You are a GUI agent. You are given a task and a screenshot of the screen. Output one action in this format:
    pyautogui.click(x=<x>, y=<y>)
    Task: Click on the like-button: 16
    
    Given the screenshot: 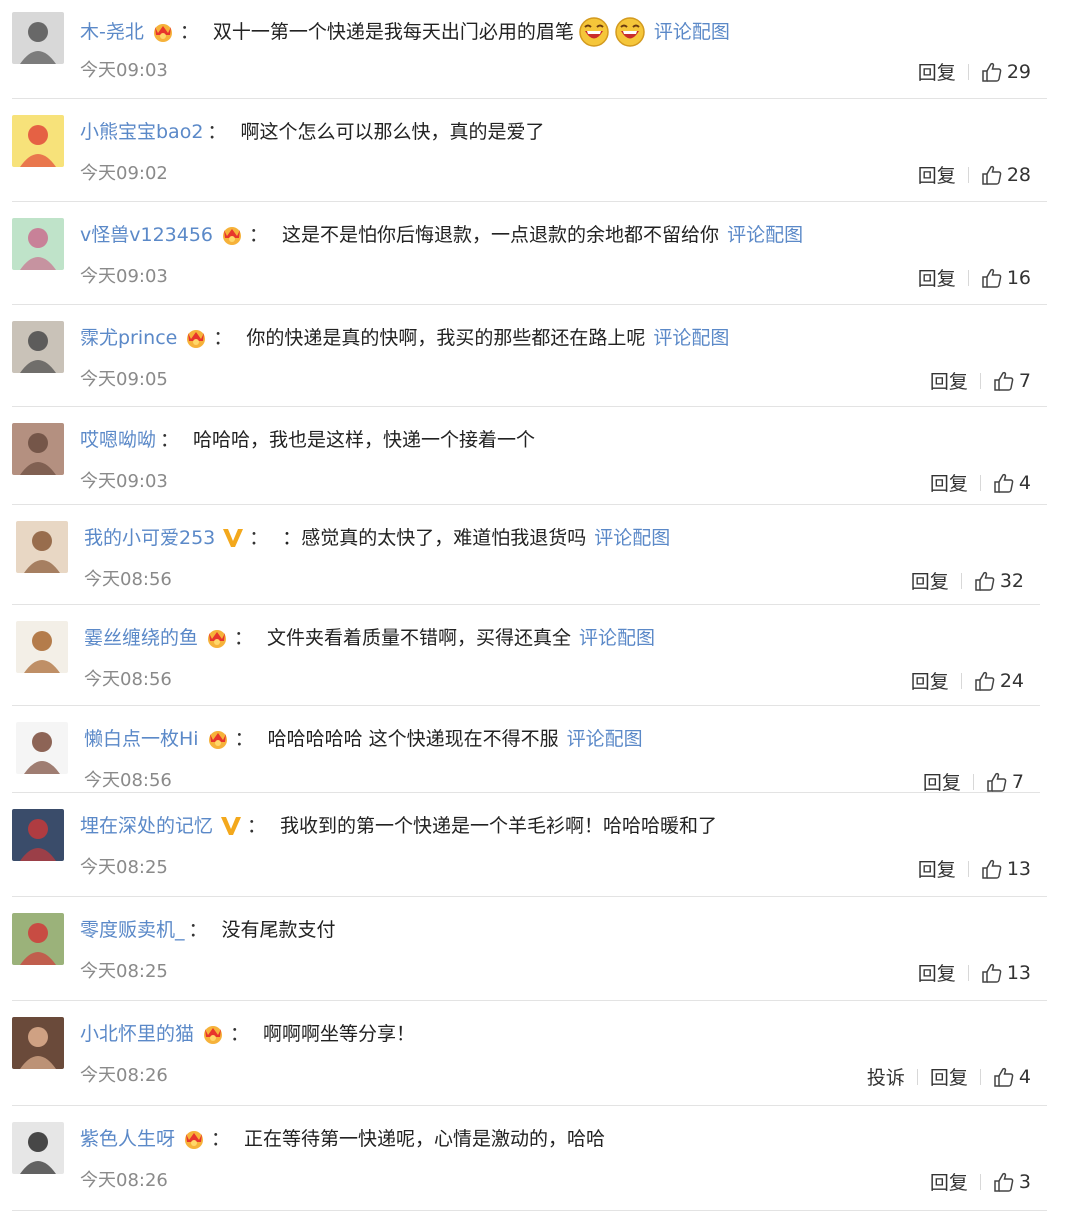 What is the action you would take?
    pyautogui.click(x=1000, y=278)
    